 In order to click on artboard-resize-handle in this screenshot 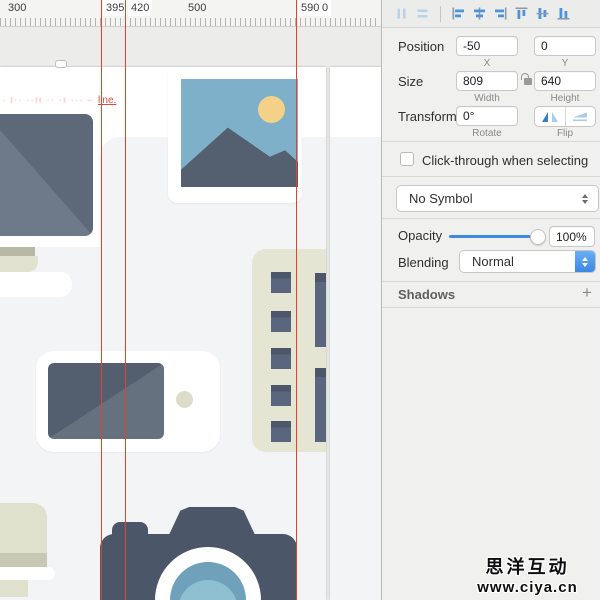, I will do `click(61, 64)`.